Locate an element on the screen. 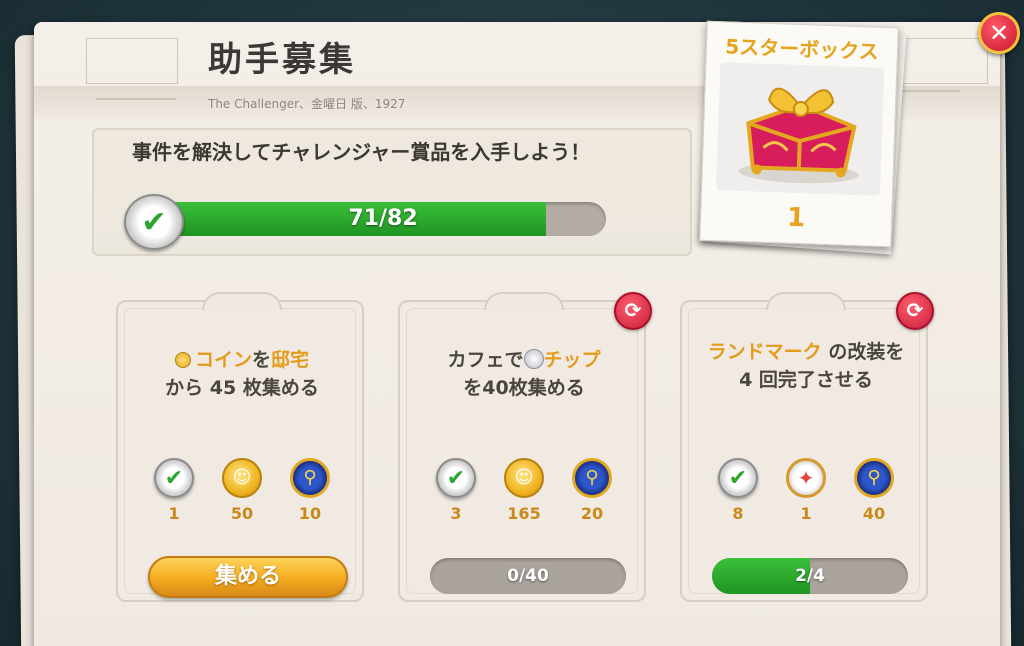 This screenshot has width=1024, height=646. right-faded-masthead-text is located at coordinates (930, 94).